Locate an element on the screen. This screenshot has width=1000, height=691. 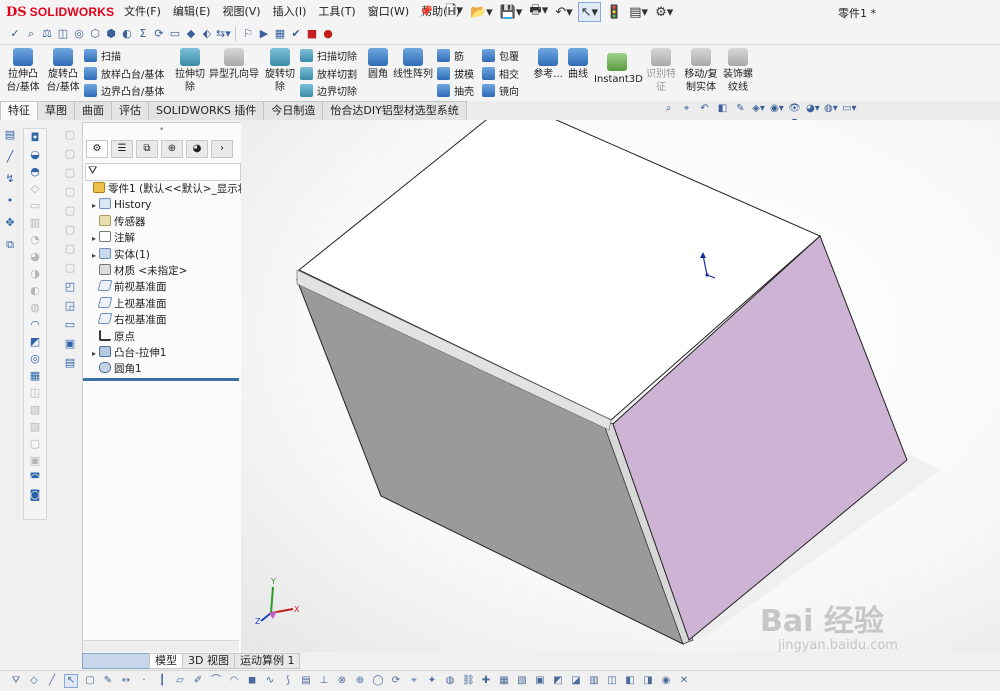
boundary-boss-button: 边界凸台/基体 is located at coordinates (124, 90).